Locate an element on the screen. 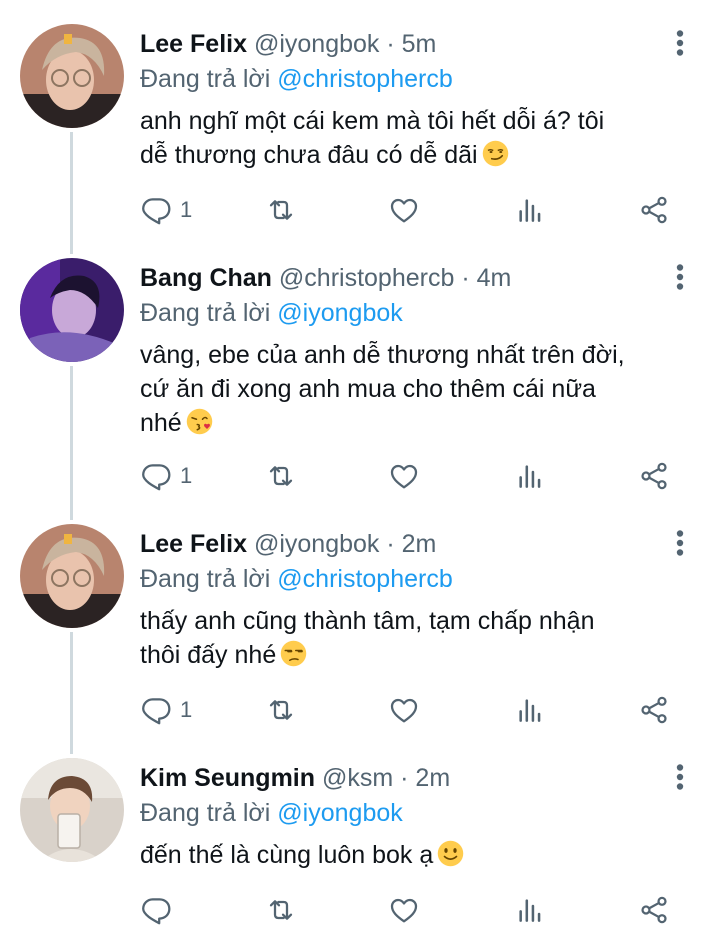  tweet-text-line: cứ ăn đi xong anh mua cho thêm cái nữa is located at coordinates (368, 389).